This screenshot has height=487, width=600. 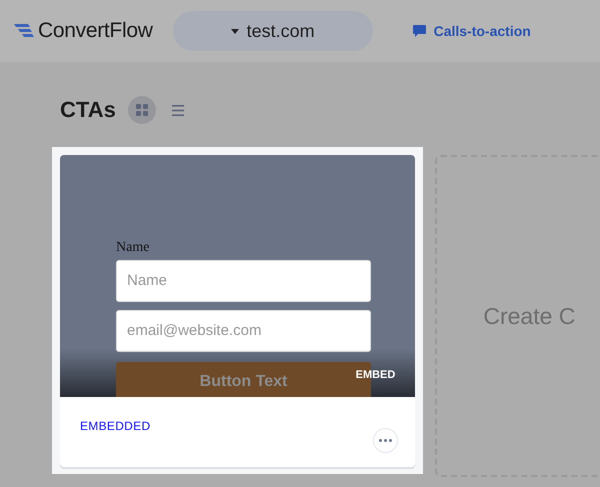 What do you see at coordinates (243, 281) in the screenshot?
I see `input-field: Name` at bounding box center [243, 281].